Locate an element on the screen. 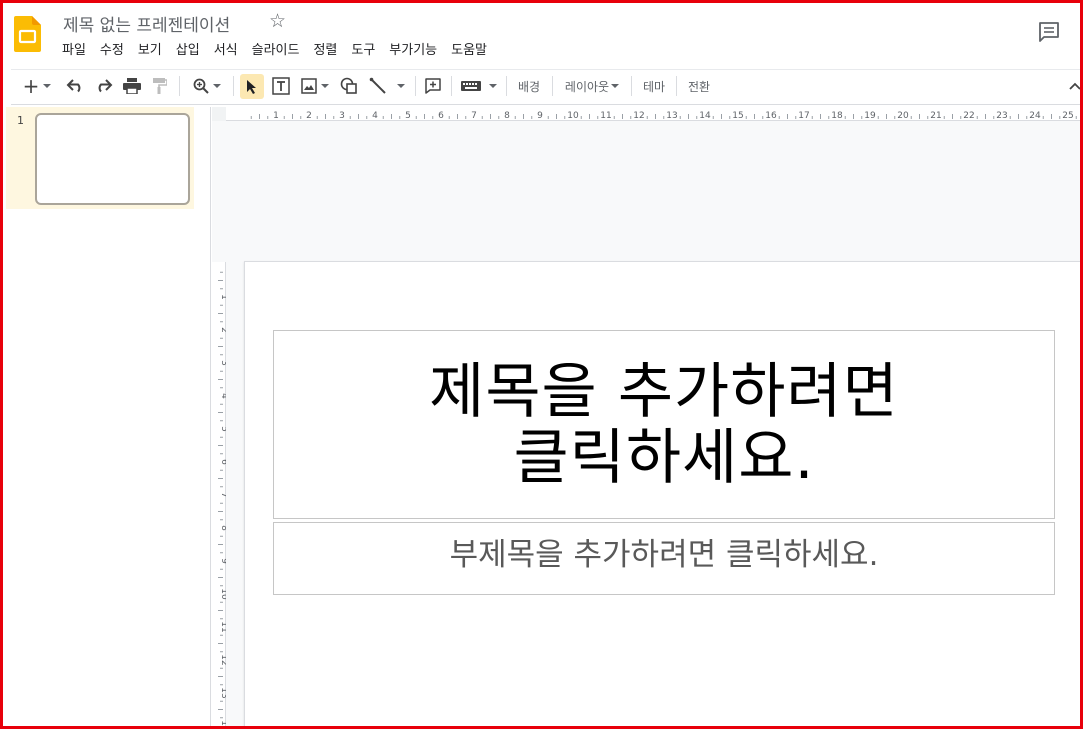 This screenshot has height=729, width=1083. image-button is located at coordinates (315, 86).